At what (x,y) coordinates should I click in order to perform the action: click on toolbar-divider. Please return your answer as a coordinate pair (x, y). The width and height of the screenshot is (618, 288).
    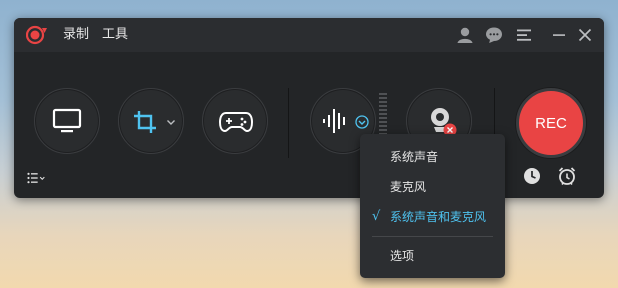
    Looking at the image, I should click on (288, 123).